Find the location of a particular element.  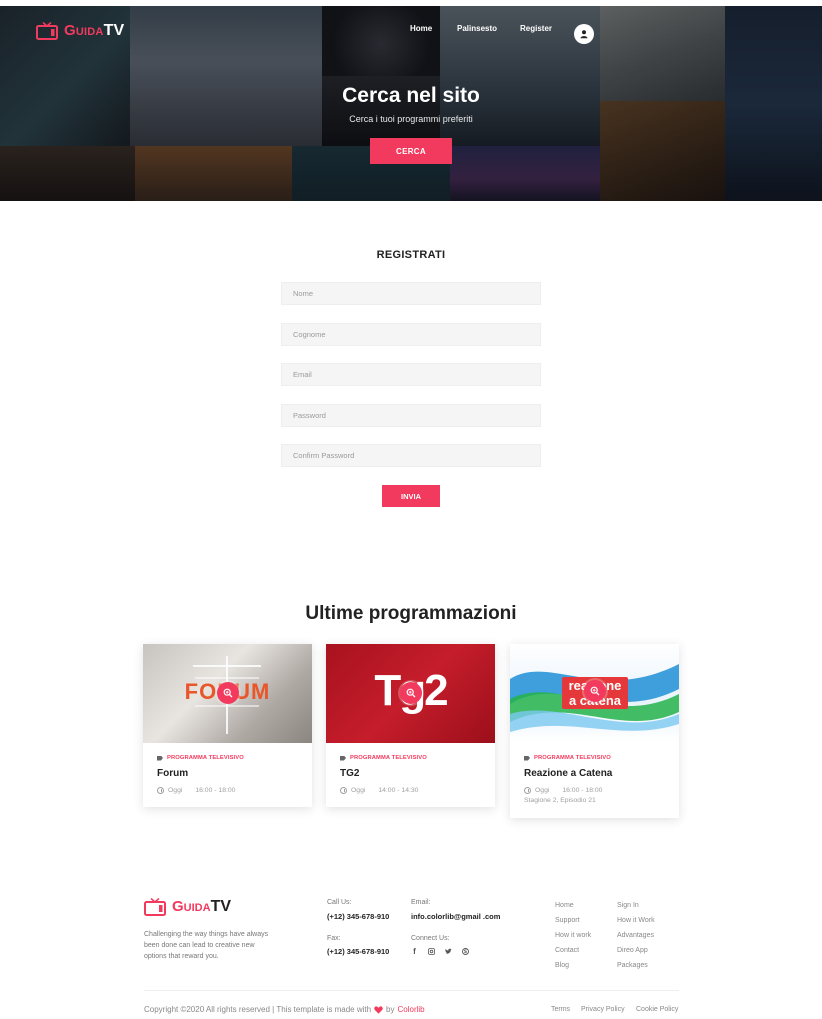

last-name-input is located at coordinates (411, 334).